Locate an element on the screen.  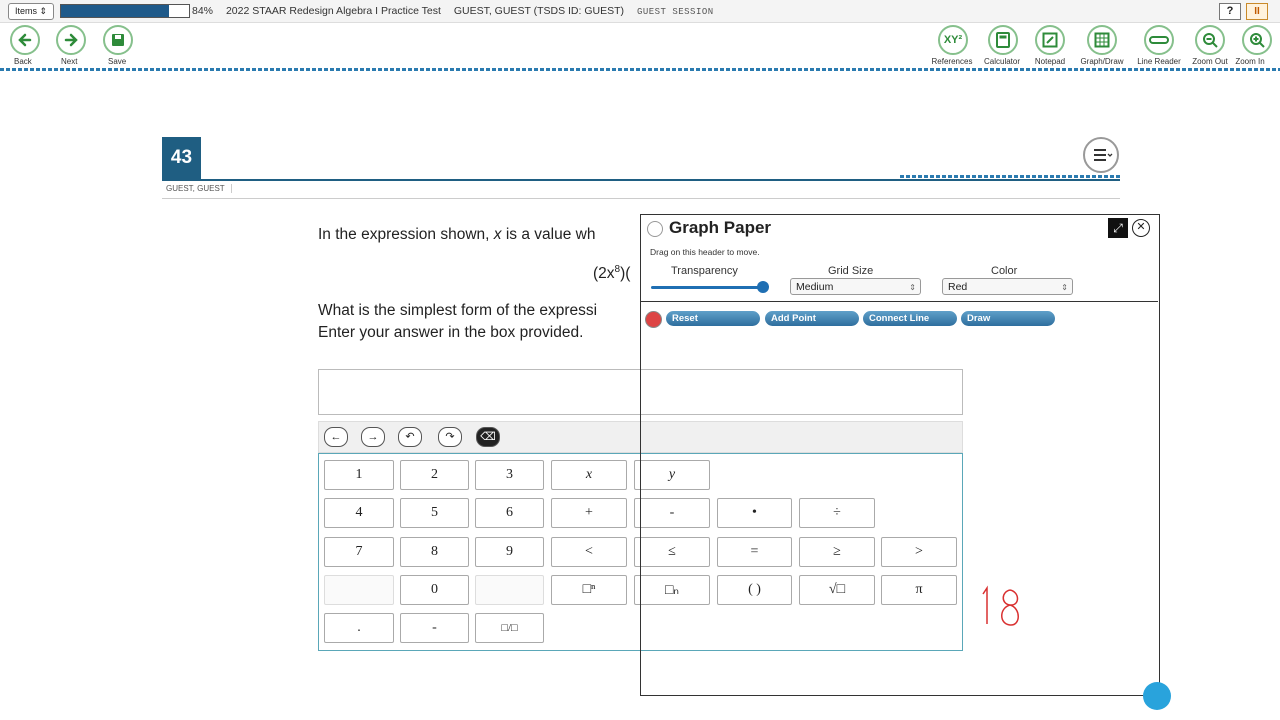
expand-icon: ⤢ is located at coordinates (1118, 228).